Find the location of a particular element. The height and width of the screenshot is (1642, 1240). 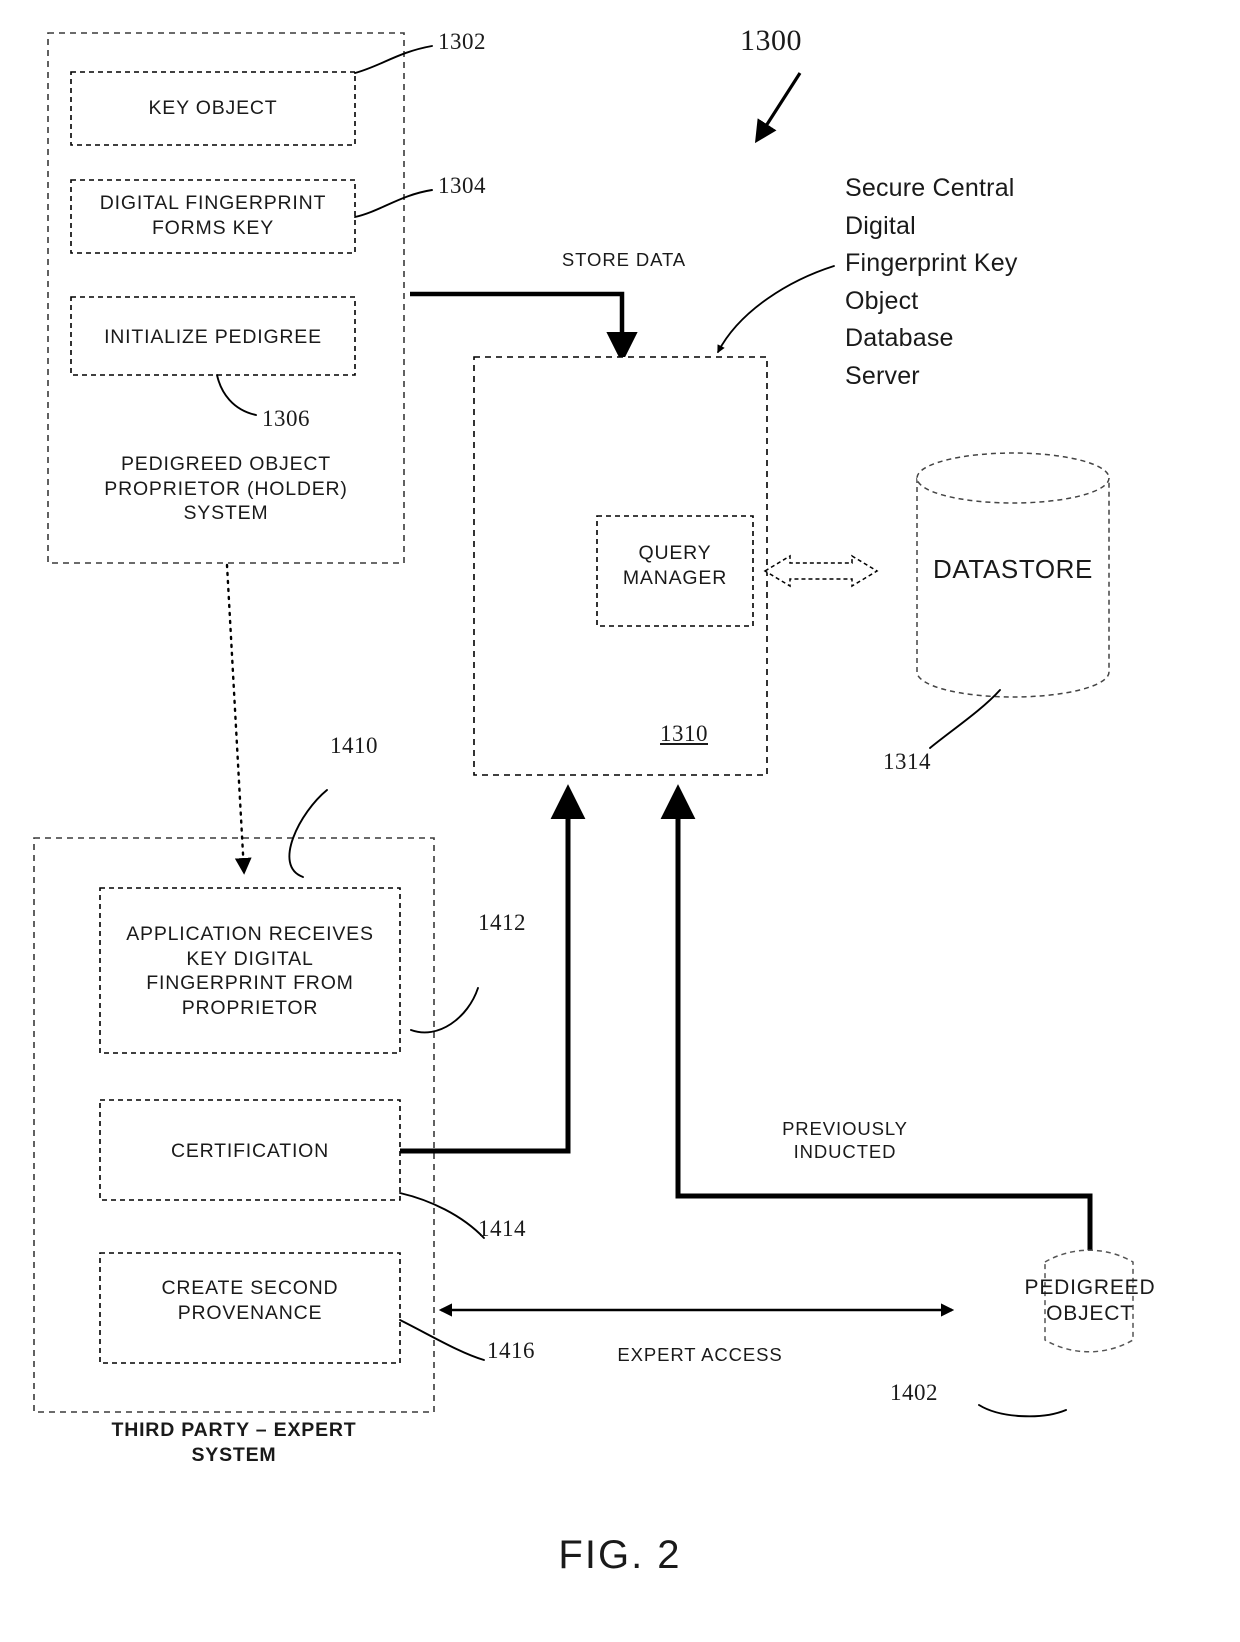

datastore-cylinder-top is located at coordinates (1013, 478).